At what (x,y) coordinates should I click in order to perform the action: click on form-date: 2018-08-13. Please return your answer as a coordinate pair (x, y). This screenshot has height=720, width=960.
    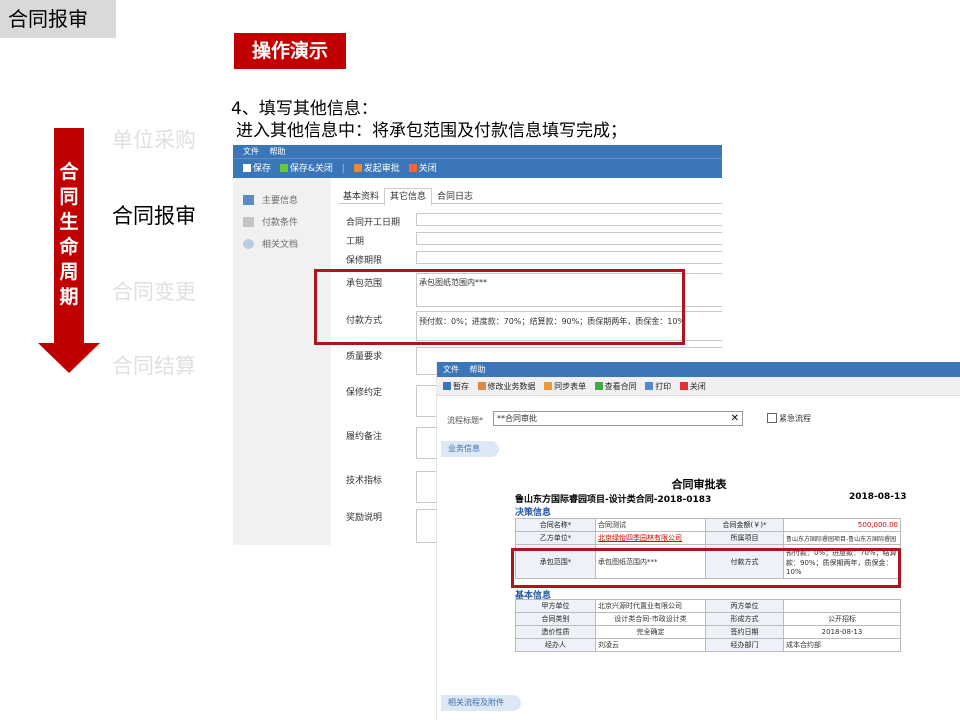
    Looking at the image, I should click on (878, 497).